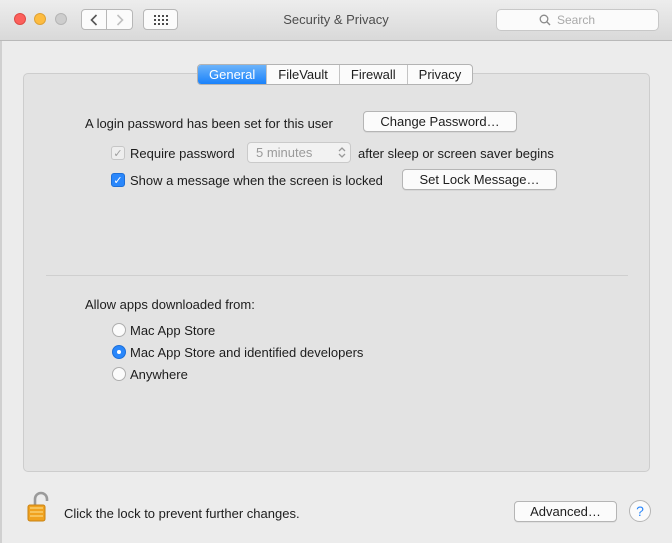  I want to click on zoom-window-button, so click(61, 19).